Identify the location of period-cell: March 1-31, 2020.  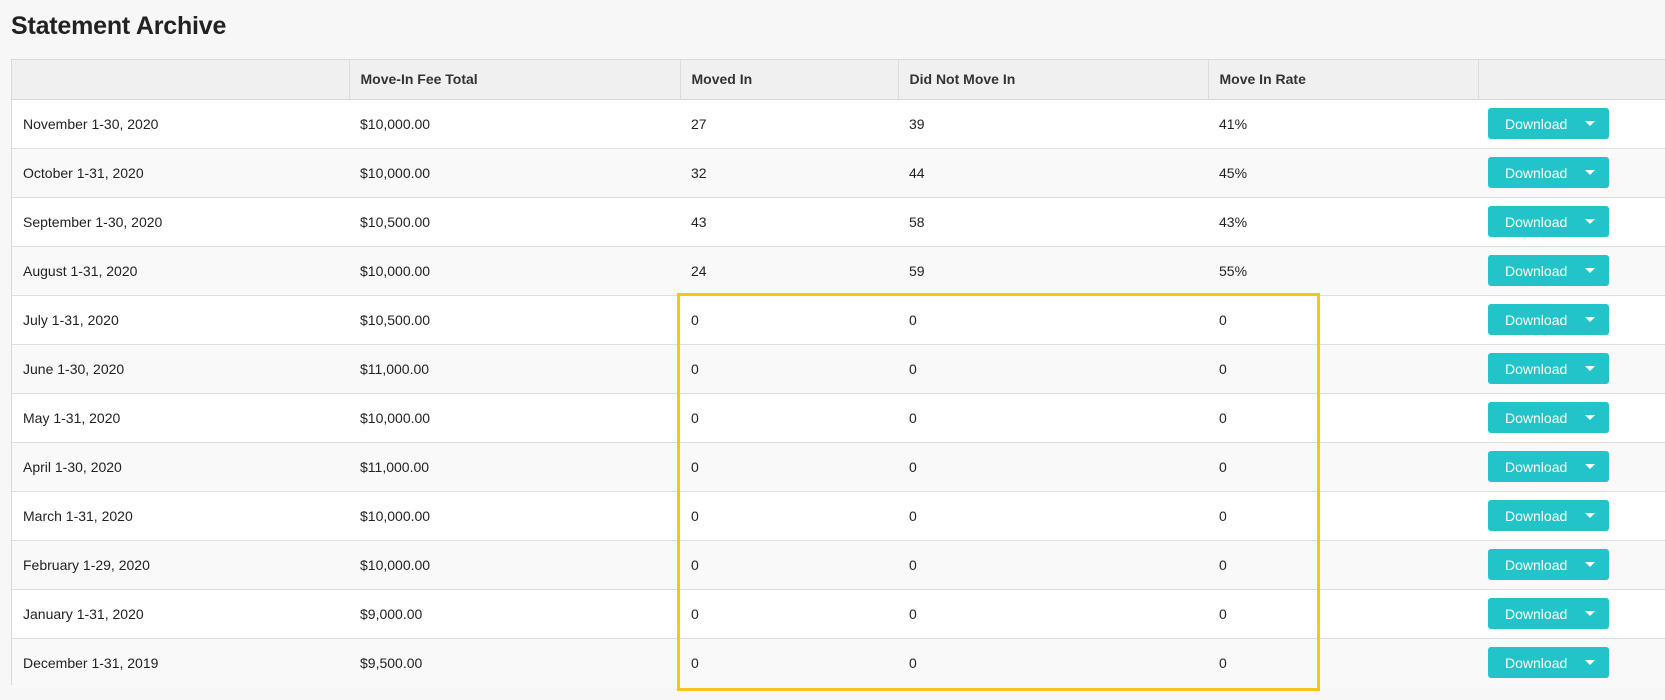
(78, 515).